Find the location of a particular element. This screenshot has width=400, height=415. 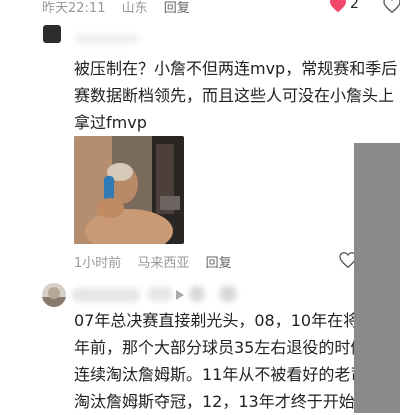

heart-filled-icon is located at coordinates (338, 6).